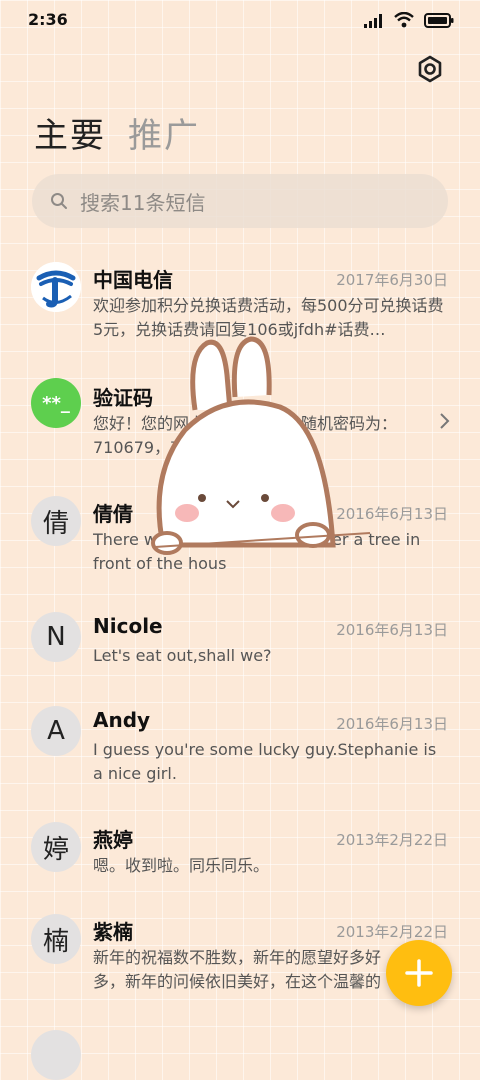  Describe the element at coordinates (133, 280) in the screenshot. I see `contact-name: 中国电信` at that location.